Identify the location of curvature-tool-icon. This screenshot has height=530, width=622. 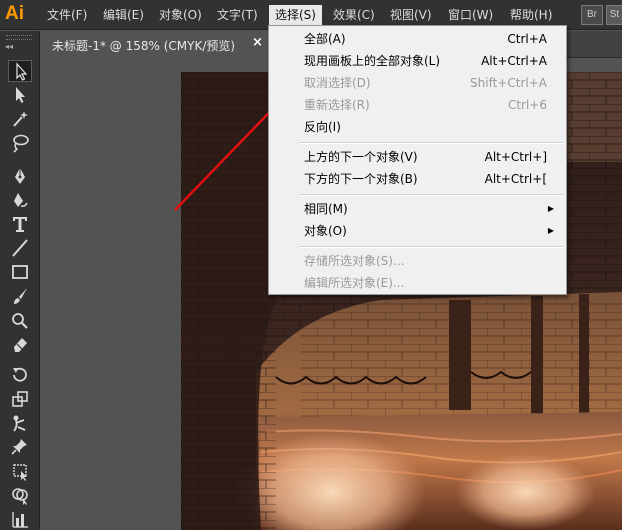
(20, 200).